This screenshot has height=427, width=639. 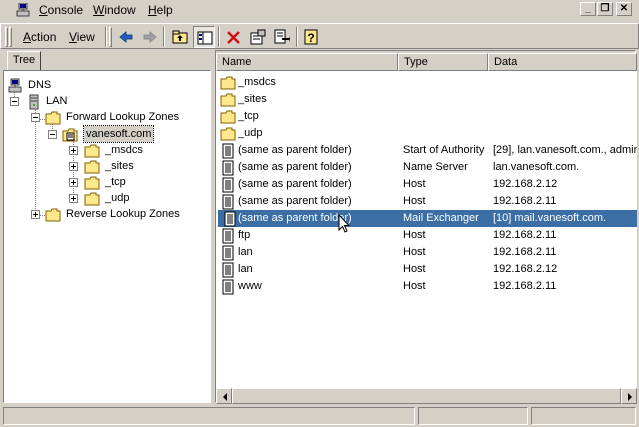 What do you see at coordinates (444, 150) in the screenshot?
I see `cell-type: Start of Authority` at bounding box center [444, 150].